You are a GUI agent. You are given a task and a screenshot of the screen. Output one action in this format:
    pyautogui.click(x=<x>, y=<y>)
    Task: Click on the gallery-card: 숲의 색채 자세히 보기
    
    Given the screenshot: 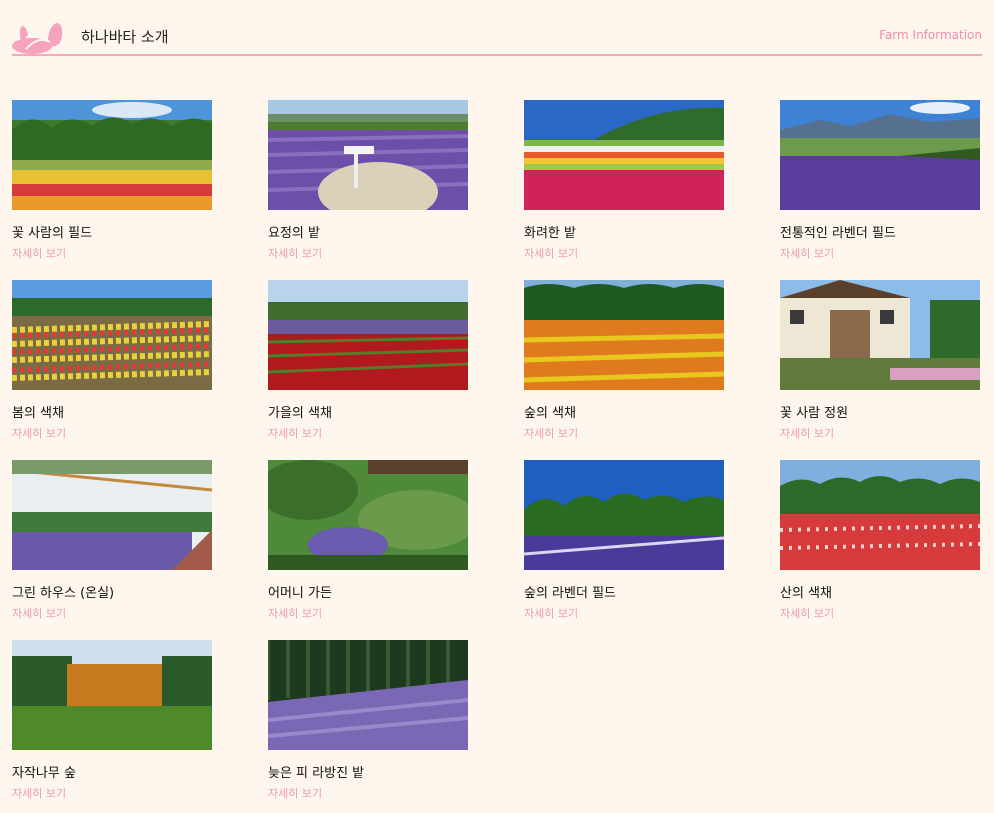 What is the action you would take?
    pyautogui.click(x=624, y=360)
    